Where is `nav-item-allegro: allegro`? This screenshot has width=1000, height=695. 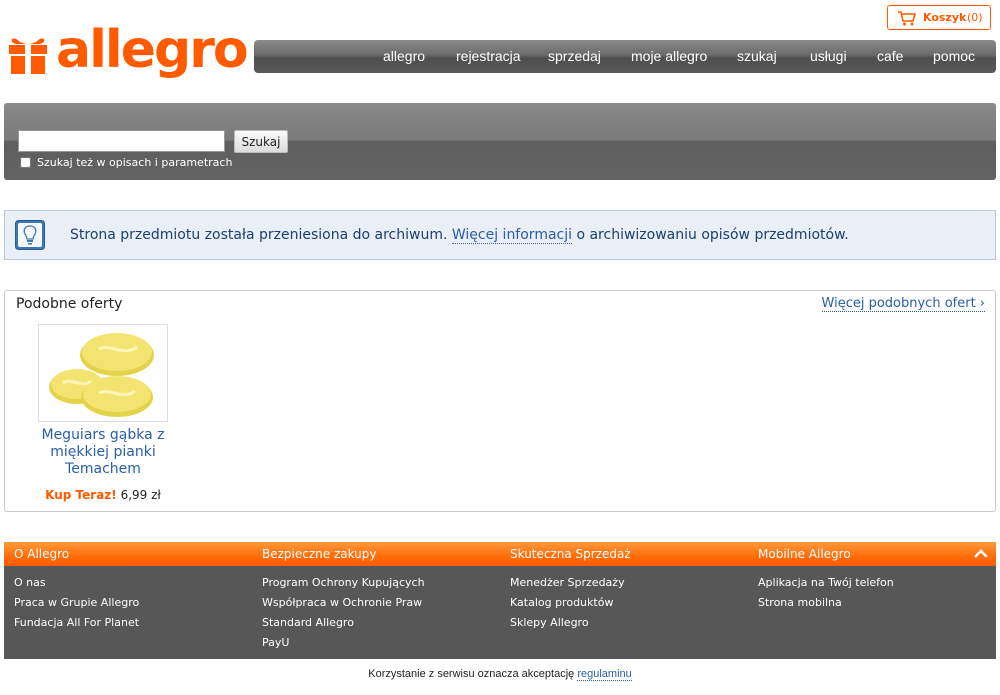
nav-item-allegro: allegro is located at coordinates (404, 56).